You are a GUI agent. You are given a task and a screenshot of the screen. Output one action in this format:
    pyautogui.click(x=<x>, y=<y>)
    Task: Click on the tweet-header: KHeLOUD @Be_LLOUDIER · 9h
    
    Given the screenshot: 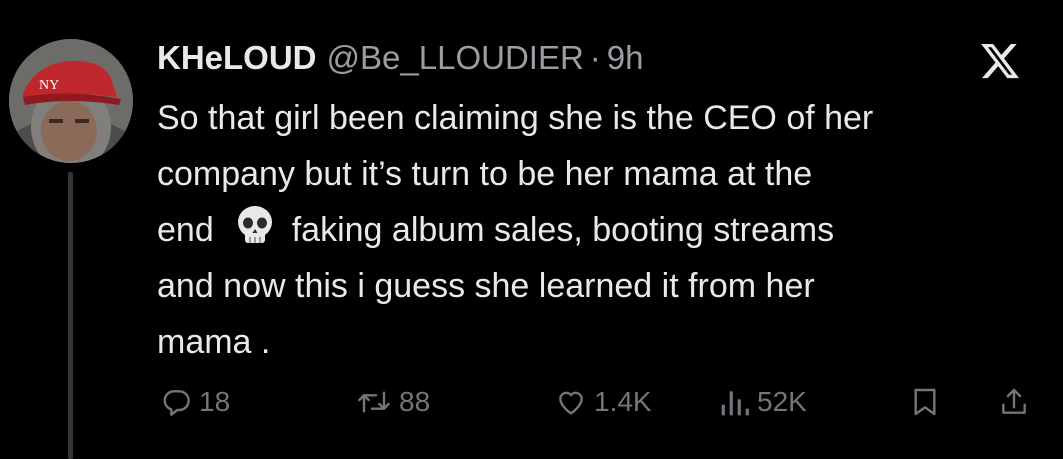 What is the action you would take?
    pyautogui.click(x=400, y=58)
    